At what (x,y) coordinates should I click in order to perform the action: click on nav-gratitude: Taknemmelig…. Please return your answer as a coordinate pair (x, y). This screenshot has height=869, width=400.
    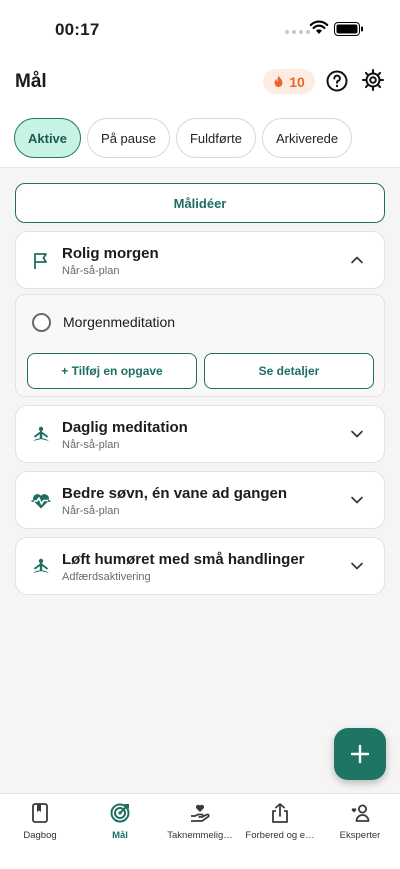
    Looking at the image, I should click on (200, 831).